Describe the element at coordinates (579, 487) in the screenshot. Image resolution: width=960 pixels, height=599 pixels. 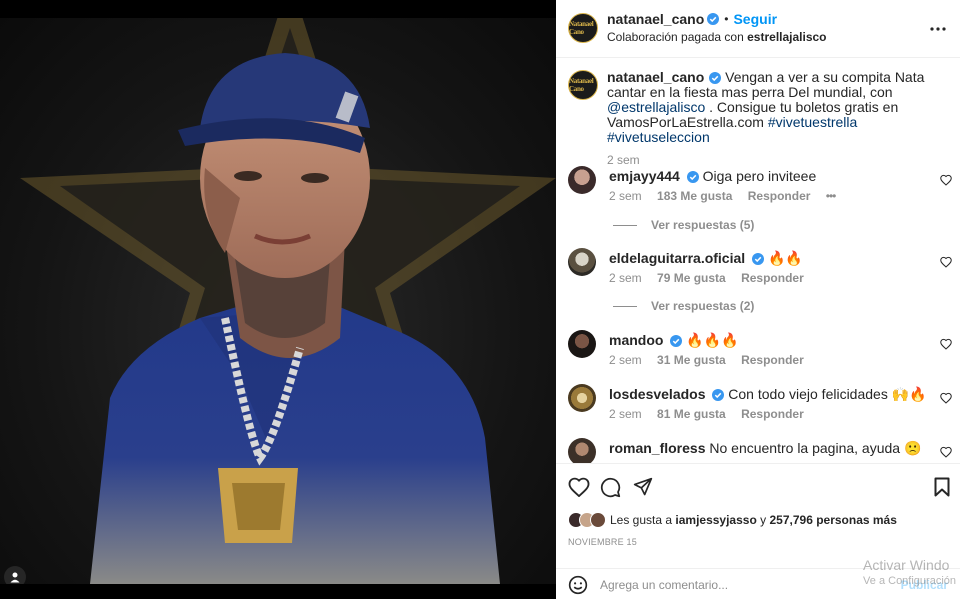
I see `like-heart-icon` at that location.